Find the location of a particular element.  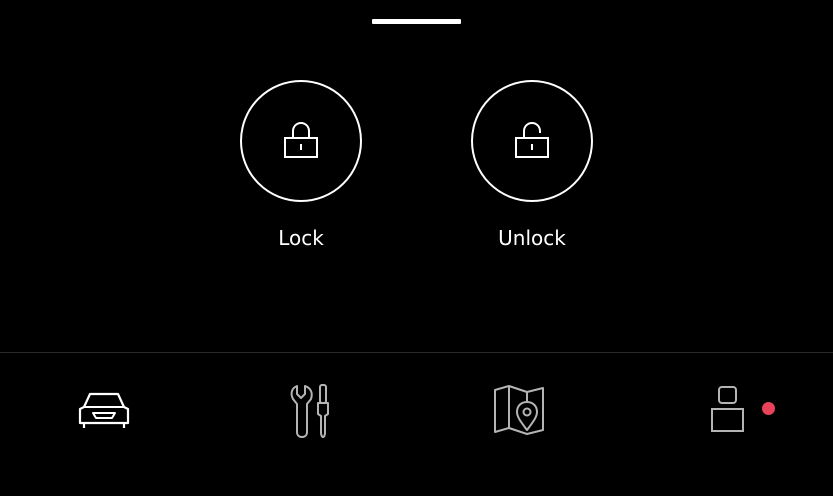

lock-action: Lock is located at coordinates (301, 165).